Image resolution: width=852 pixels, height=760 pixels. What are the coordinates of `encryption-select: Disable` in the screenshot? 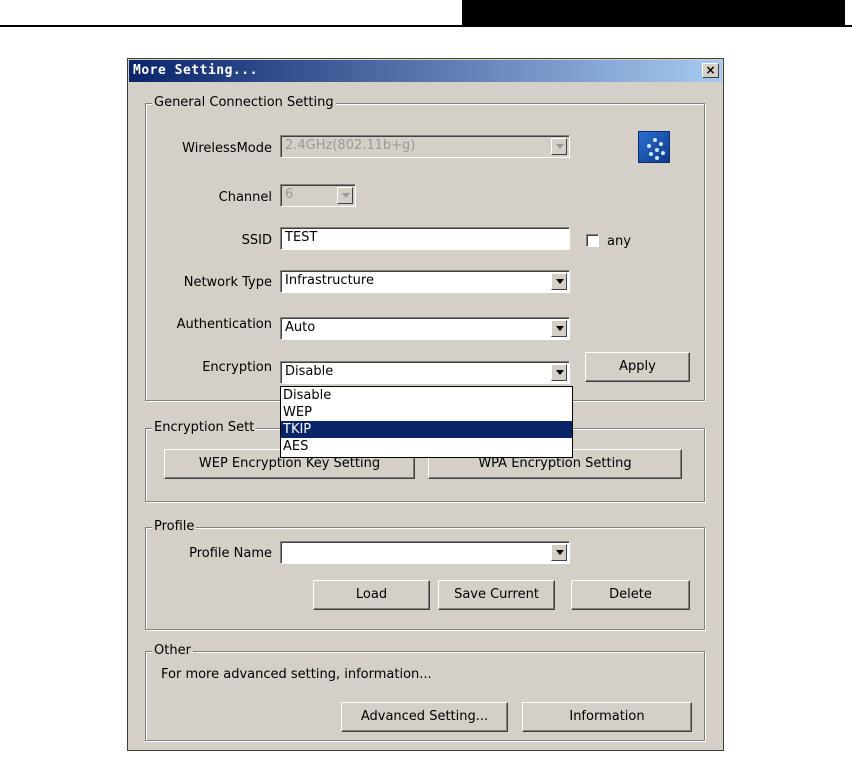 It's located at (425, 372).